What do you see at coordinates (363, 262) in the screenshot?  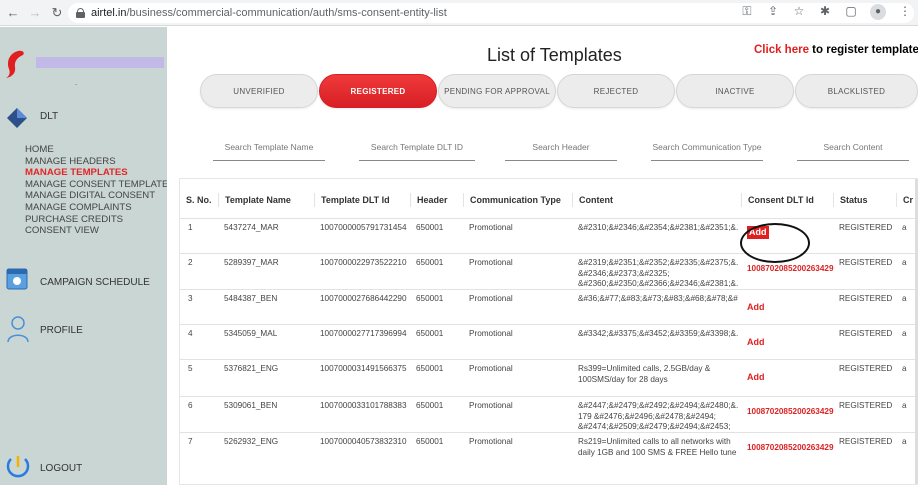 I see `cell-template-dlt-id: 1007000022973522210` at bounding box center [363, 262].